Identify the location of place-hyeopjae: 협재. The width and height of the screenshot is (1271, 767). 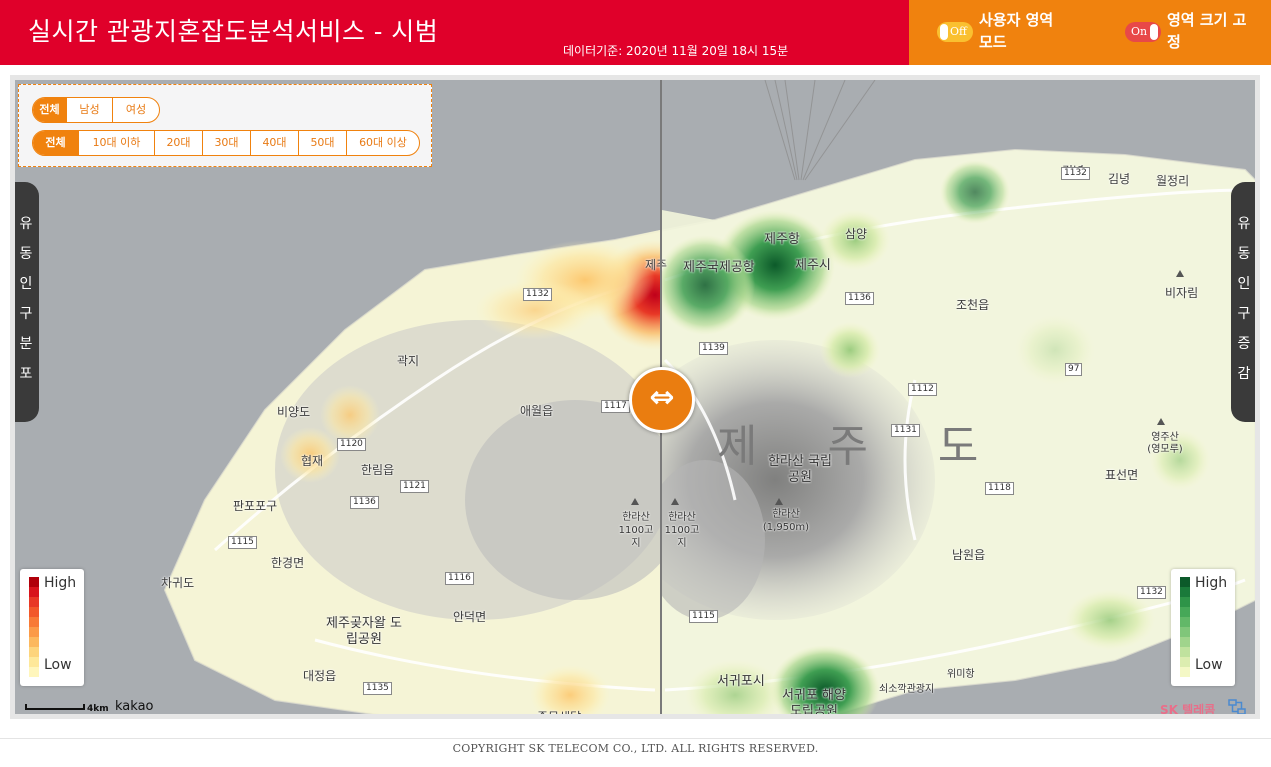
(312, 461).